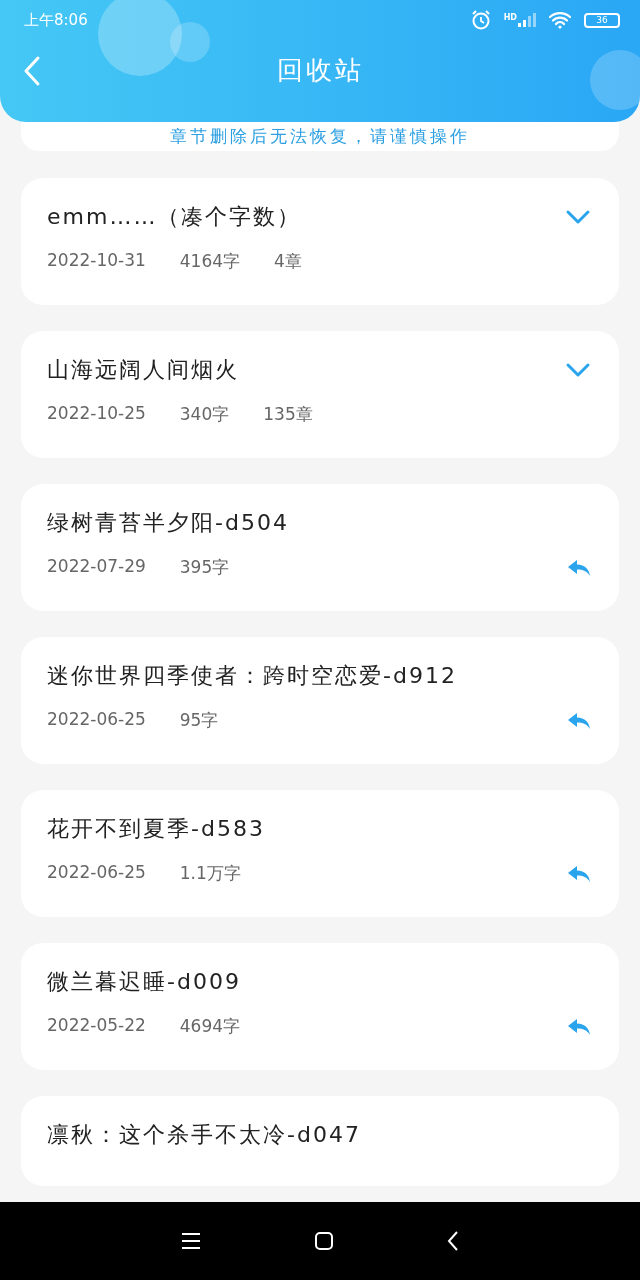 The width and height of the screenshot is (640, 1280). Describe the element at coordinates (252, 676) in the screenshot. I see `item-title: 迷你世界四季使者：跨时空恋爱-d912` at that location.